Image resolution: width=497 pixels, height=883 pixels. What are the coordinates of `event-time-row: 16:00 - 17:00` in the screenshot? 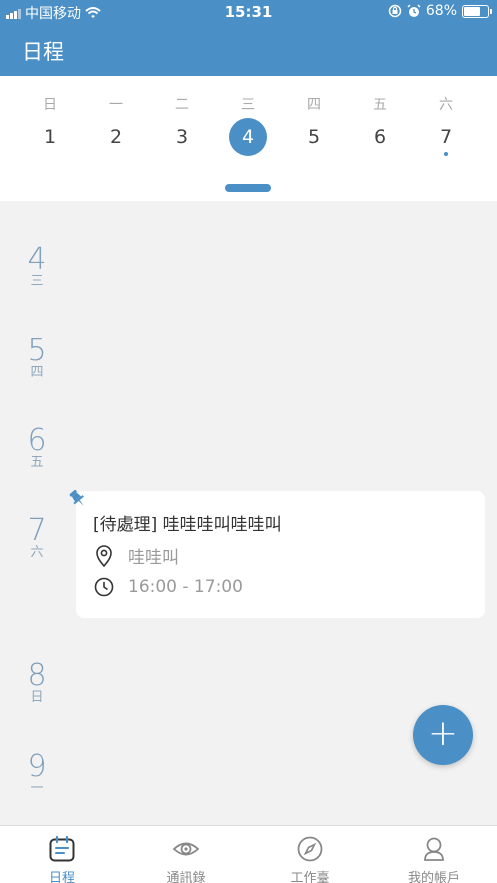 It's located at (168, 587).